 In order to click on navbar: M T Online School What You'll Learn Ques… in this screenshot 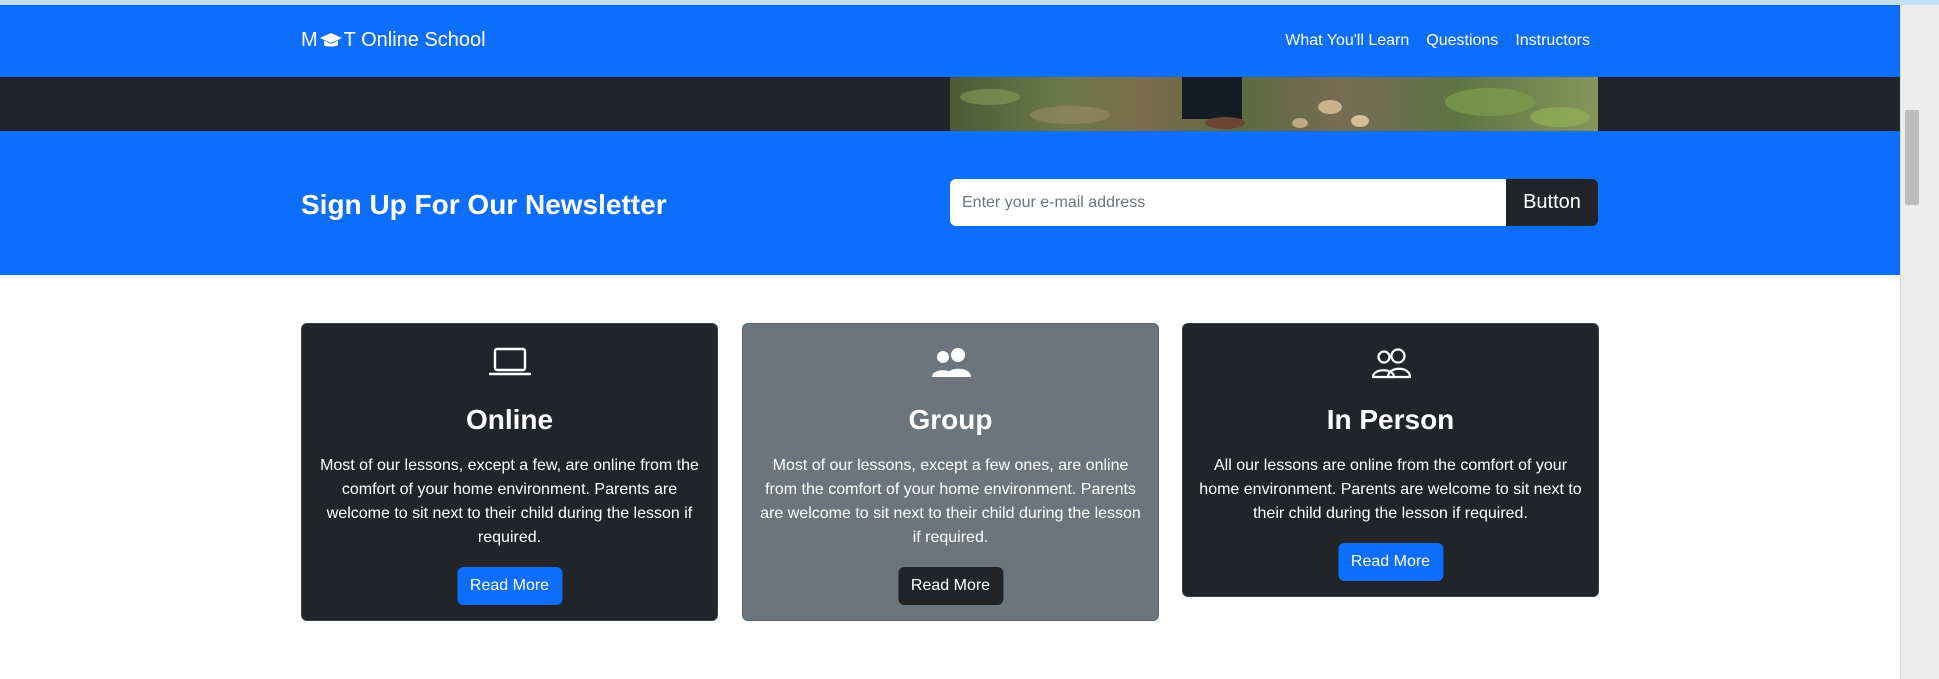, I will do `click(950, 41)`.